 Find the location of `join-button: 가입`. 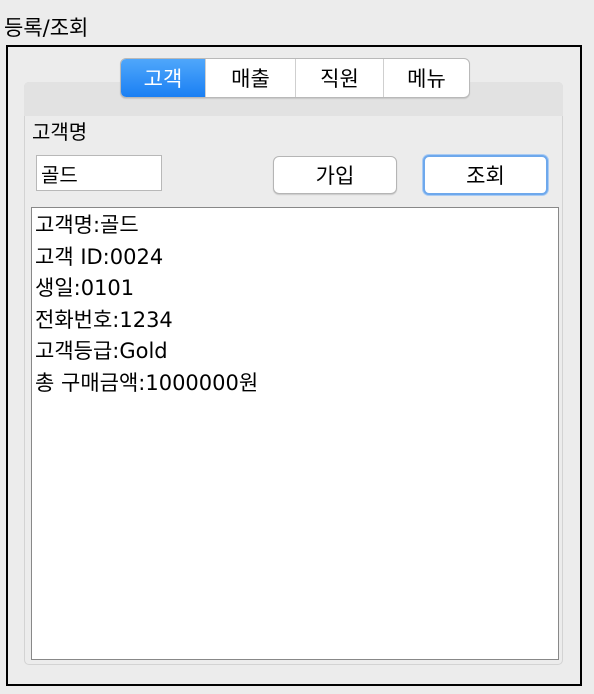

join-button: 가입 is located at coordinates (335, 175).